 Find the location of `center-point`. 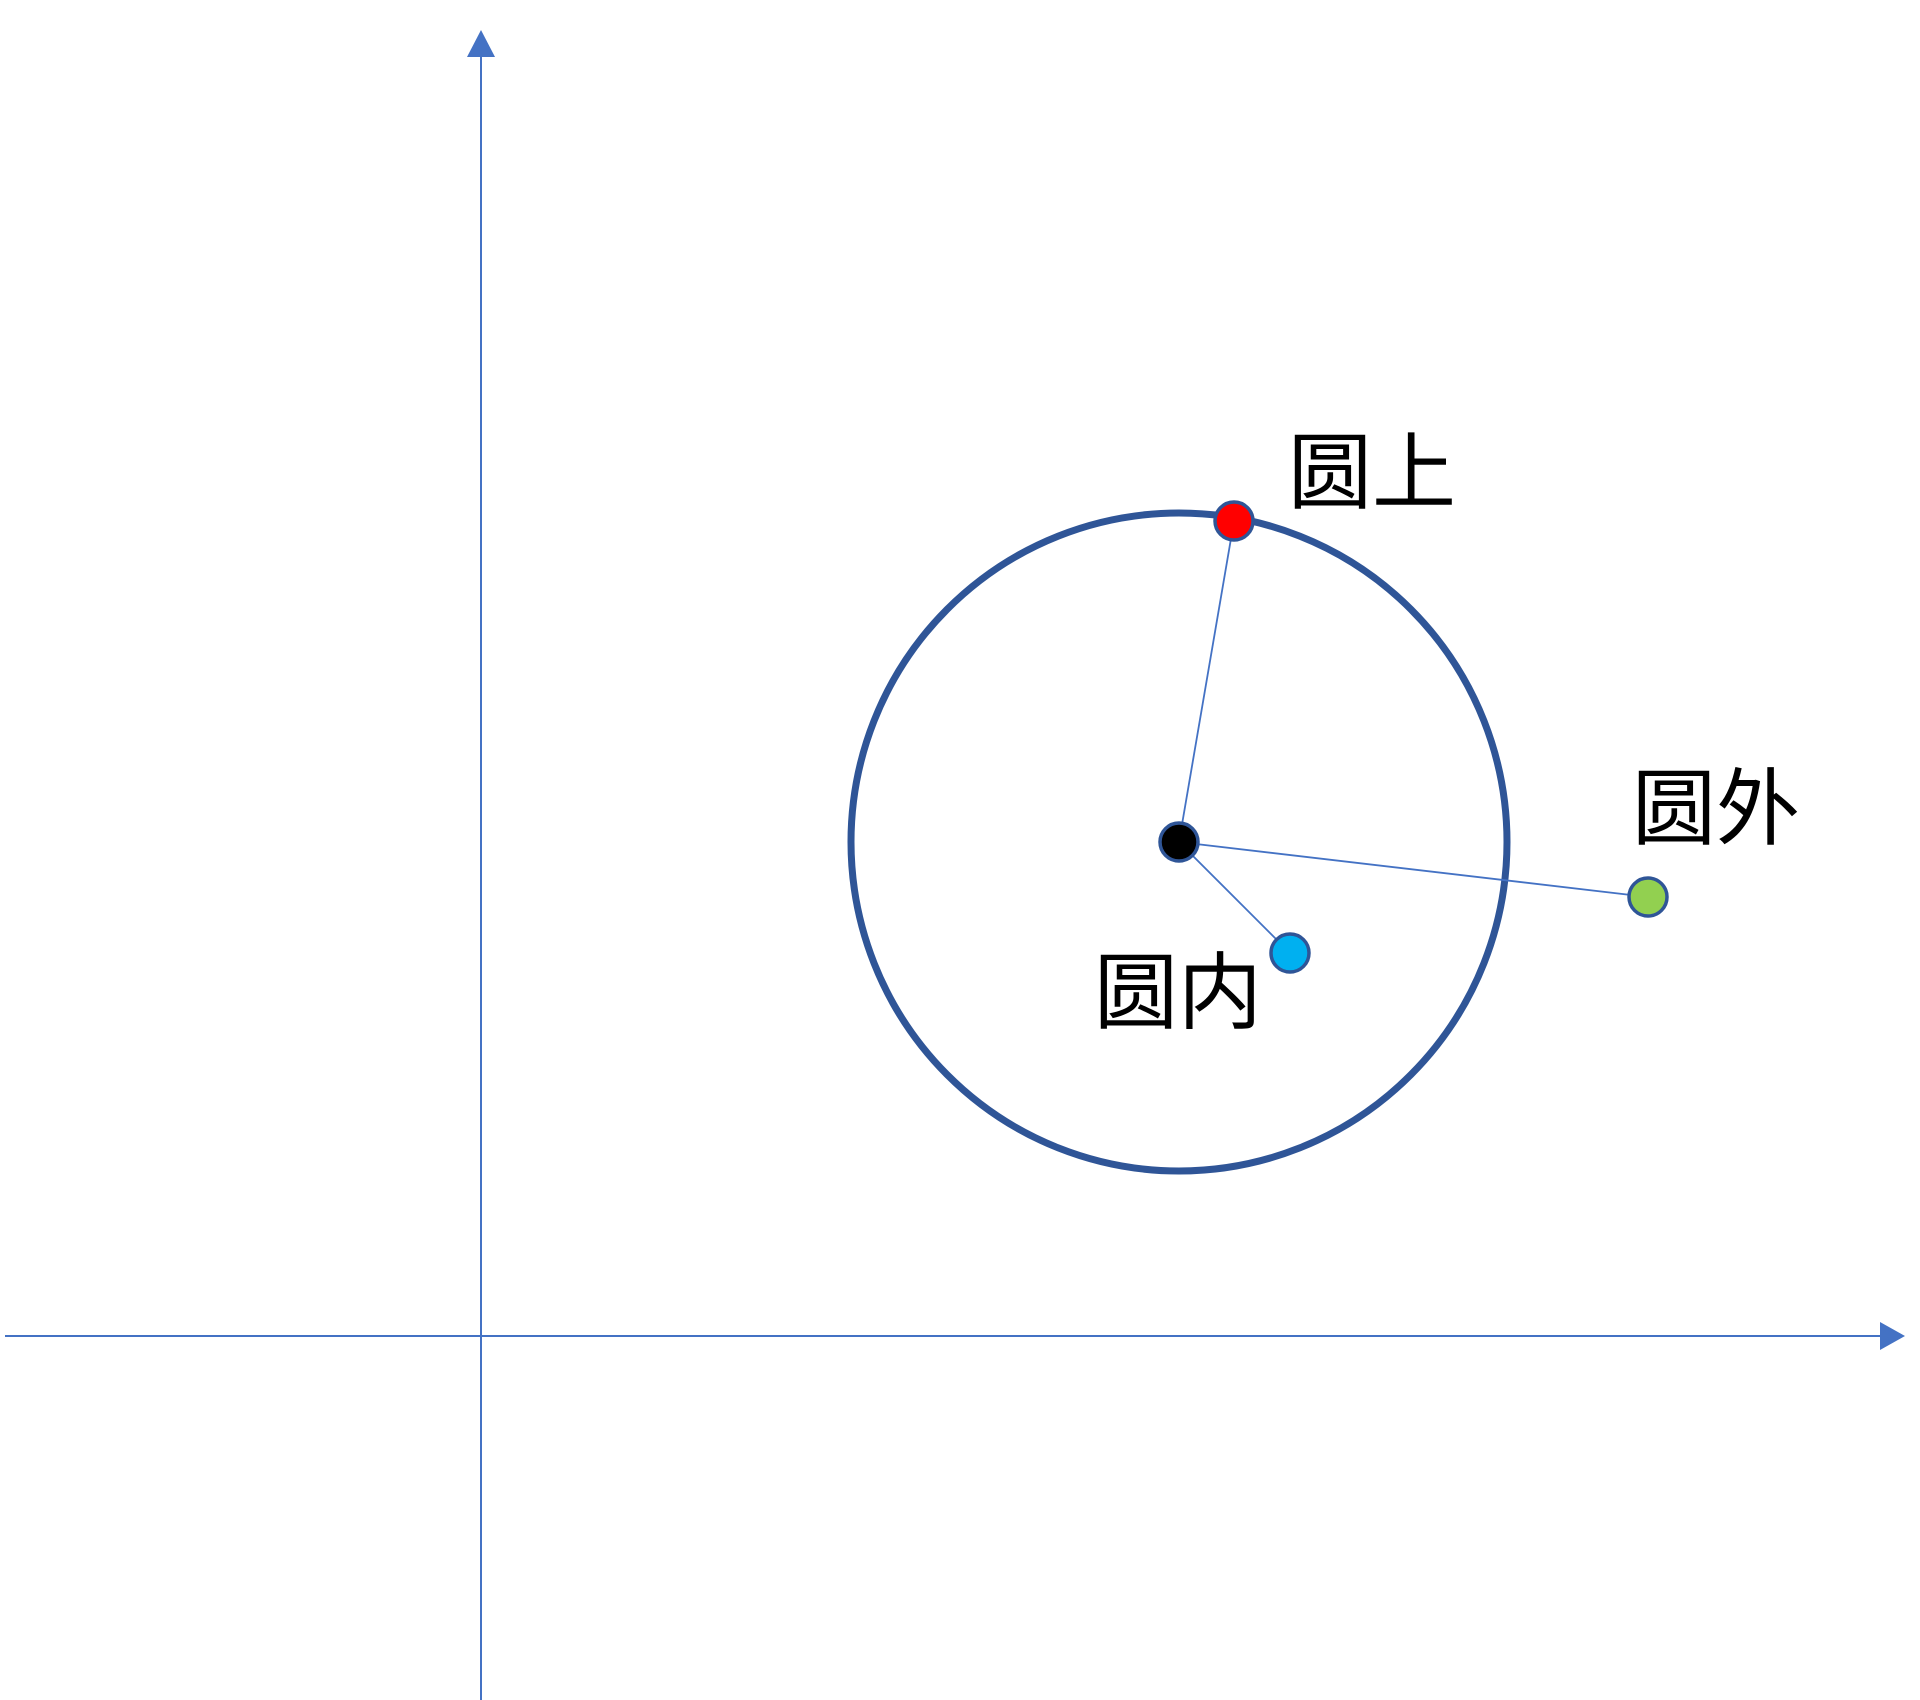

center-point is located at coordinates (1179, 842).